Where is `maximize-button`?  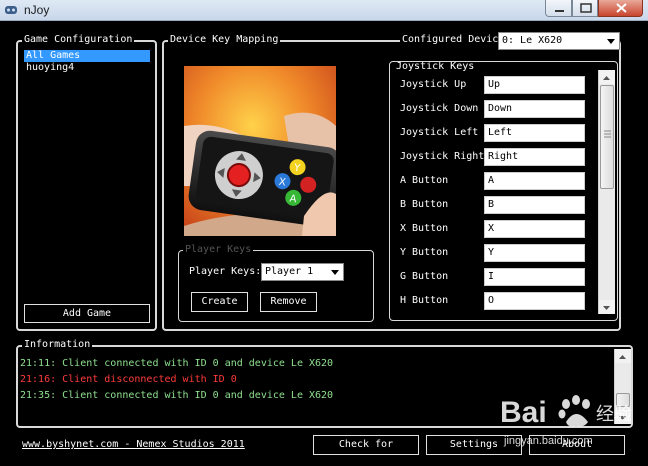
maximize-button is located at coordinates (585, 8).